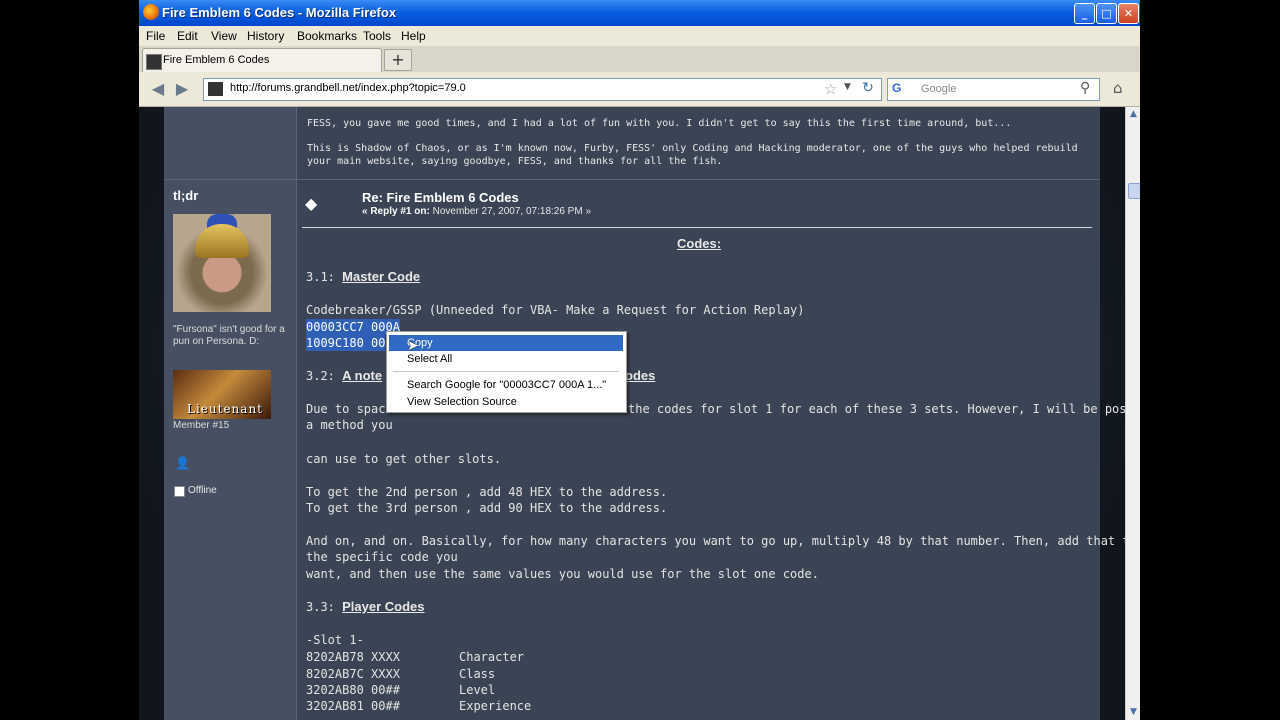 Image resolution: width=1280 pixels, height=720 pixels. What do you see at coordinates (639, 59) in the screenshot?
I see `tab-bar: Fire Emblem 6 Codes +` at bounding box center [639, 59].